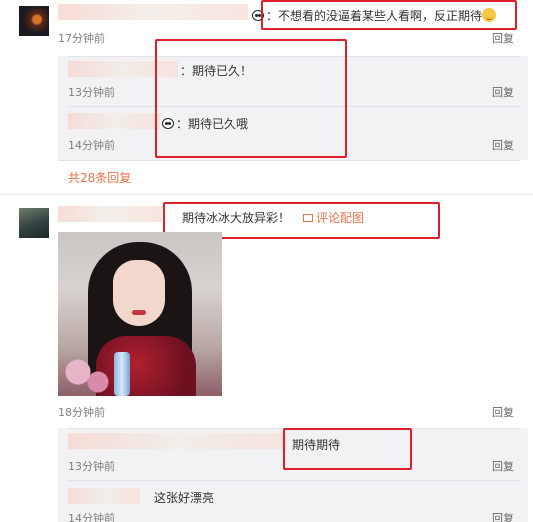 The image size is (533, 522). What do you see at coordinates (184, 498) in the screenshot?
I see `sub-reply-text: 这张好漂亮` at bounding box center [184, 498].